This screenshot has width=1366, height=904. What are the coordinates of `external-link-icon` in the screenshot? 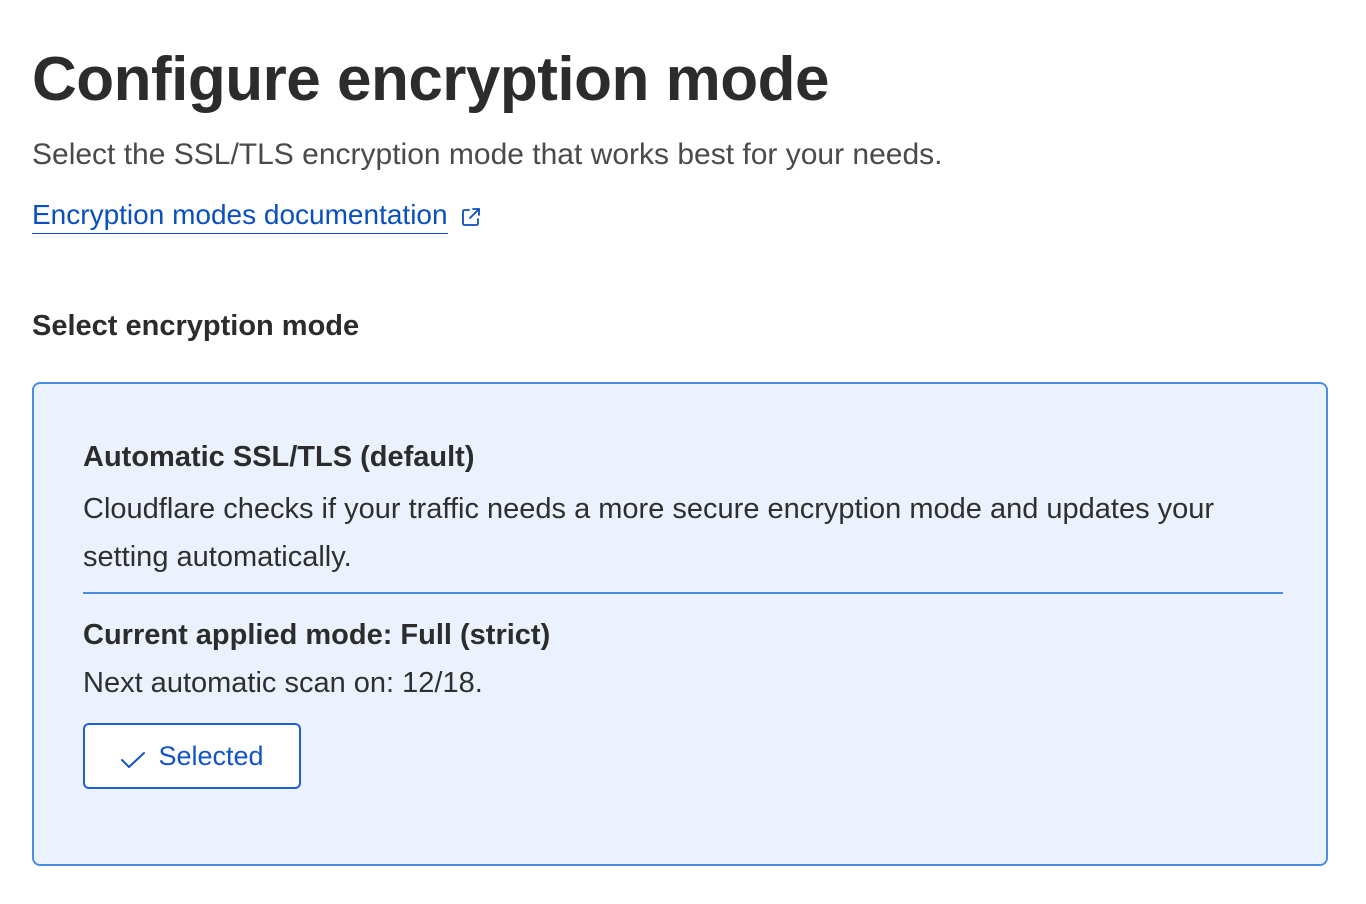 It's located at (471, 217).